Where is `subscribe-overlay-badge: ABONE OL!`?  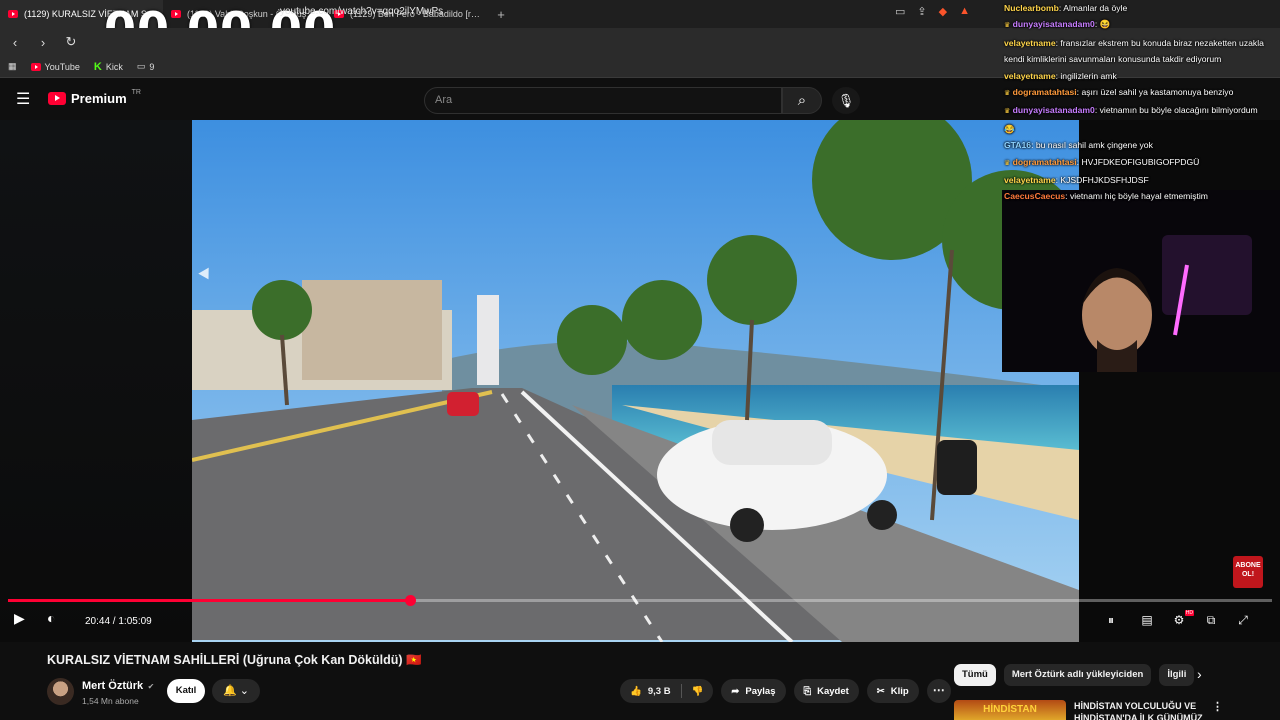
subscribe-overlay-badge: ABONE OL! is located at coordinates (1248, 572).